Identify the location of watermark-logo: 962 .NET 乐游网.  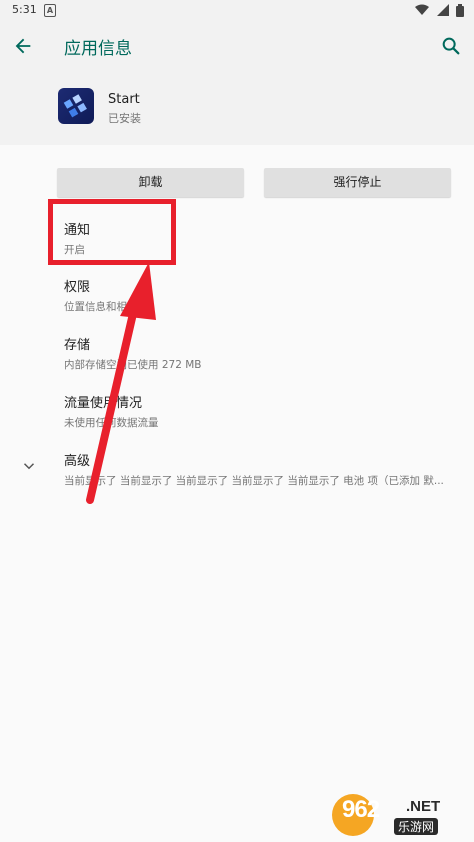
(400, 815).